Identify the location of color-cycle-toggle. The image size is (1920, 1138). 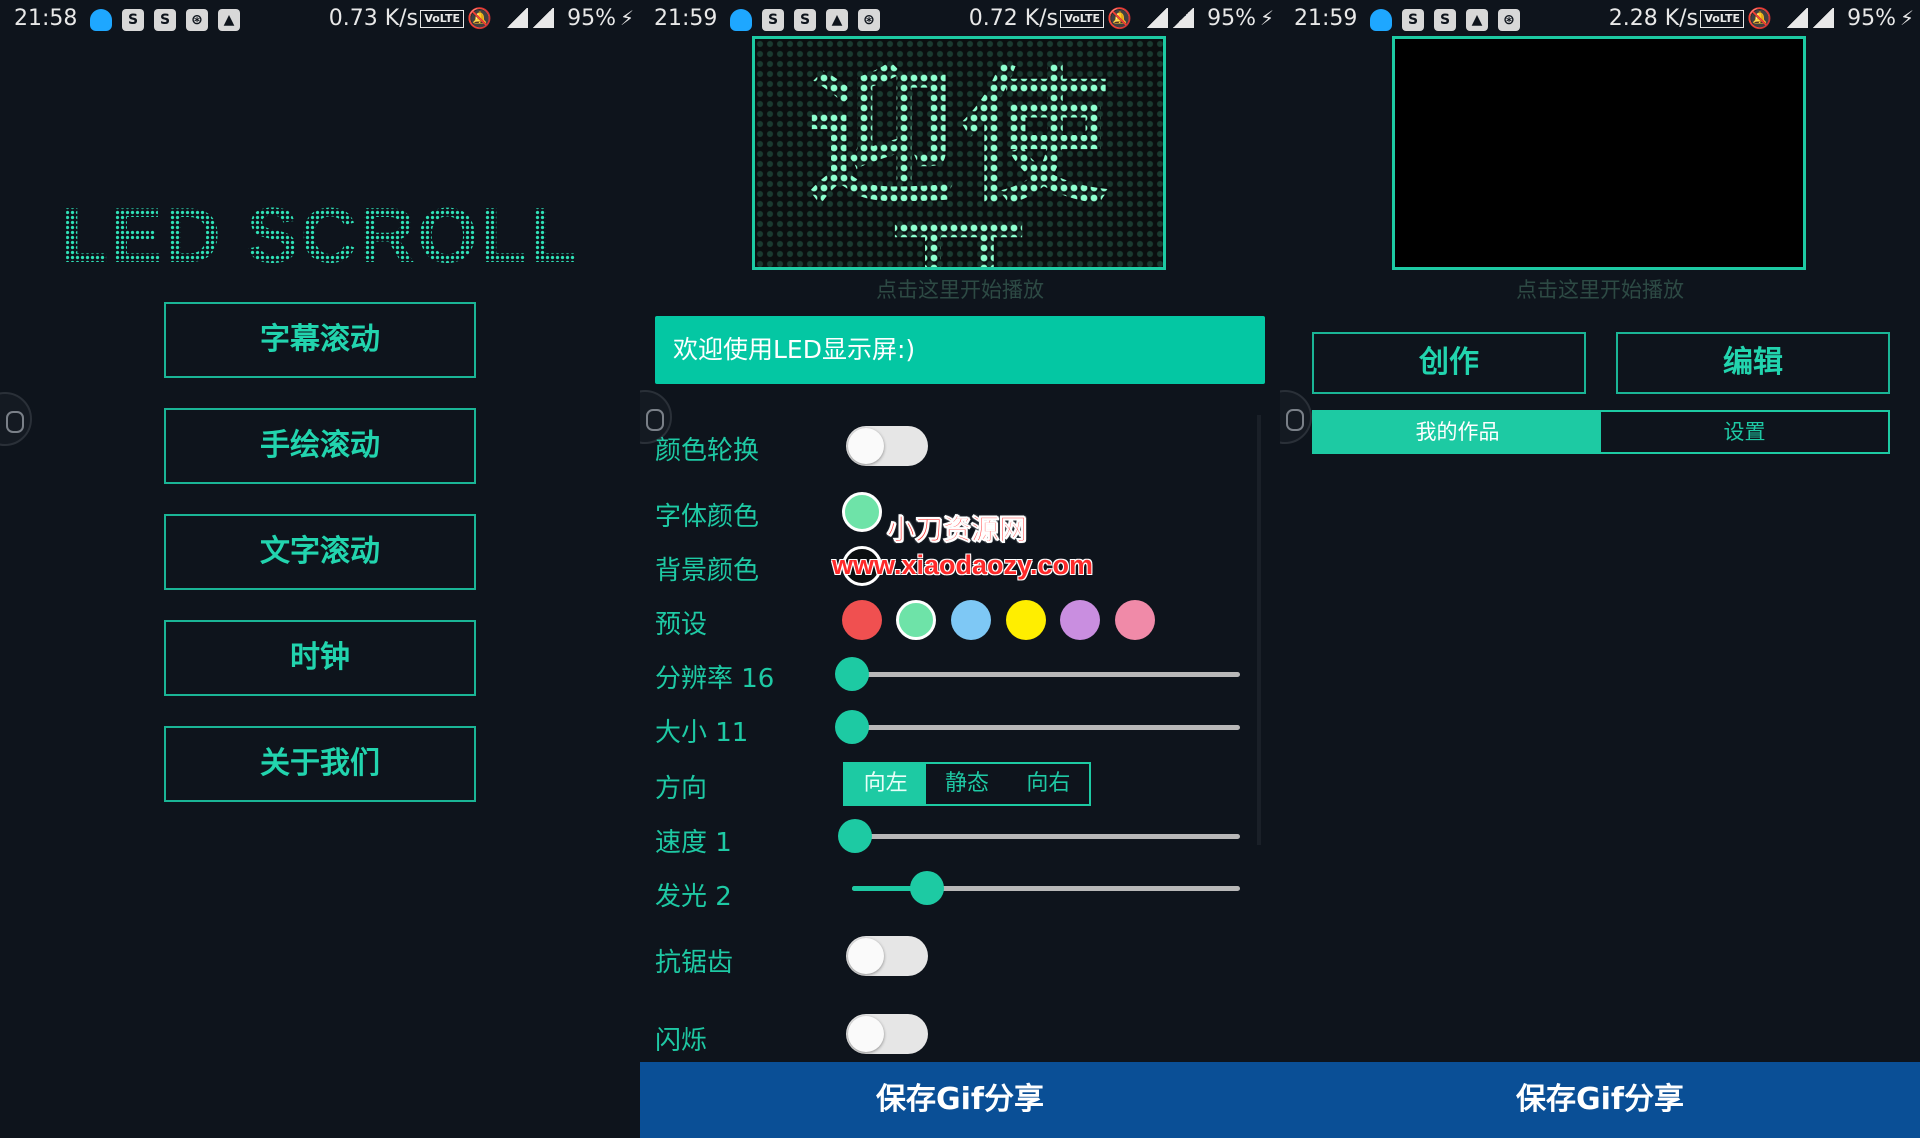
(887, 446).